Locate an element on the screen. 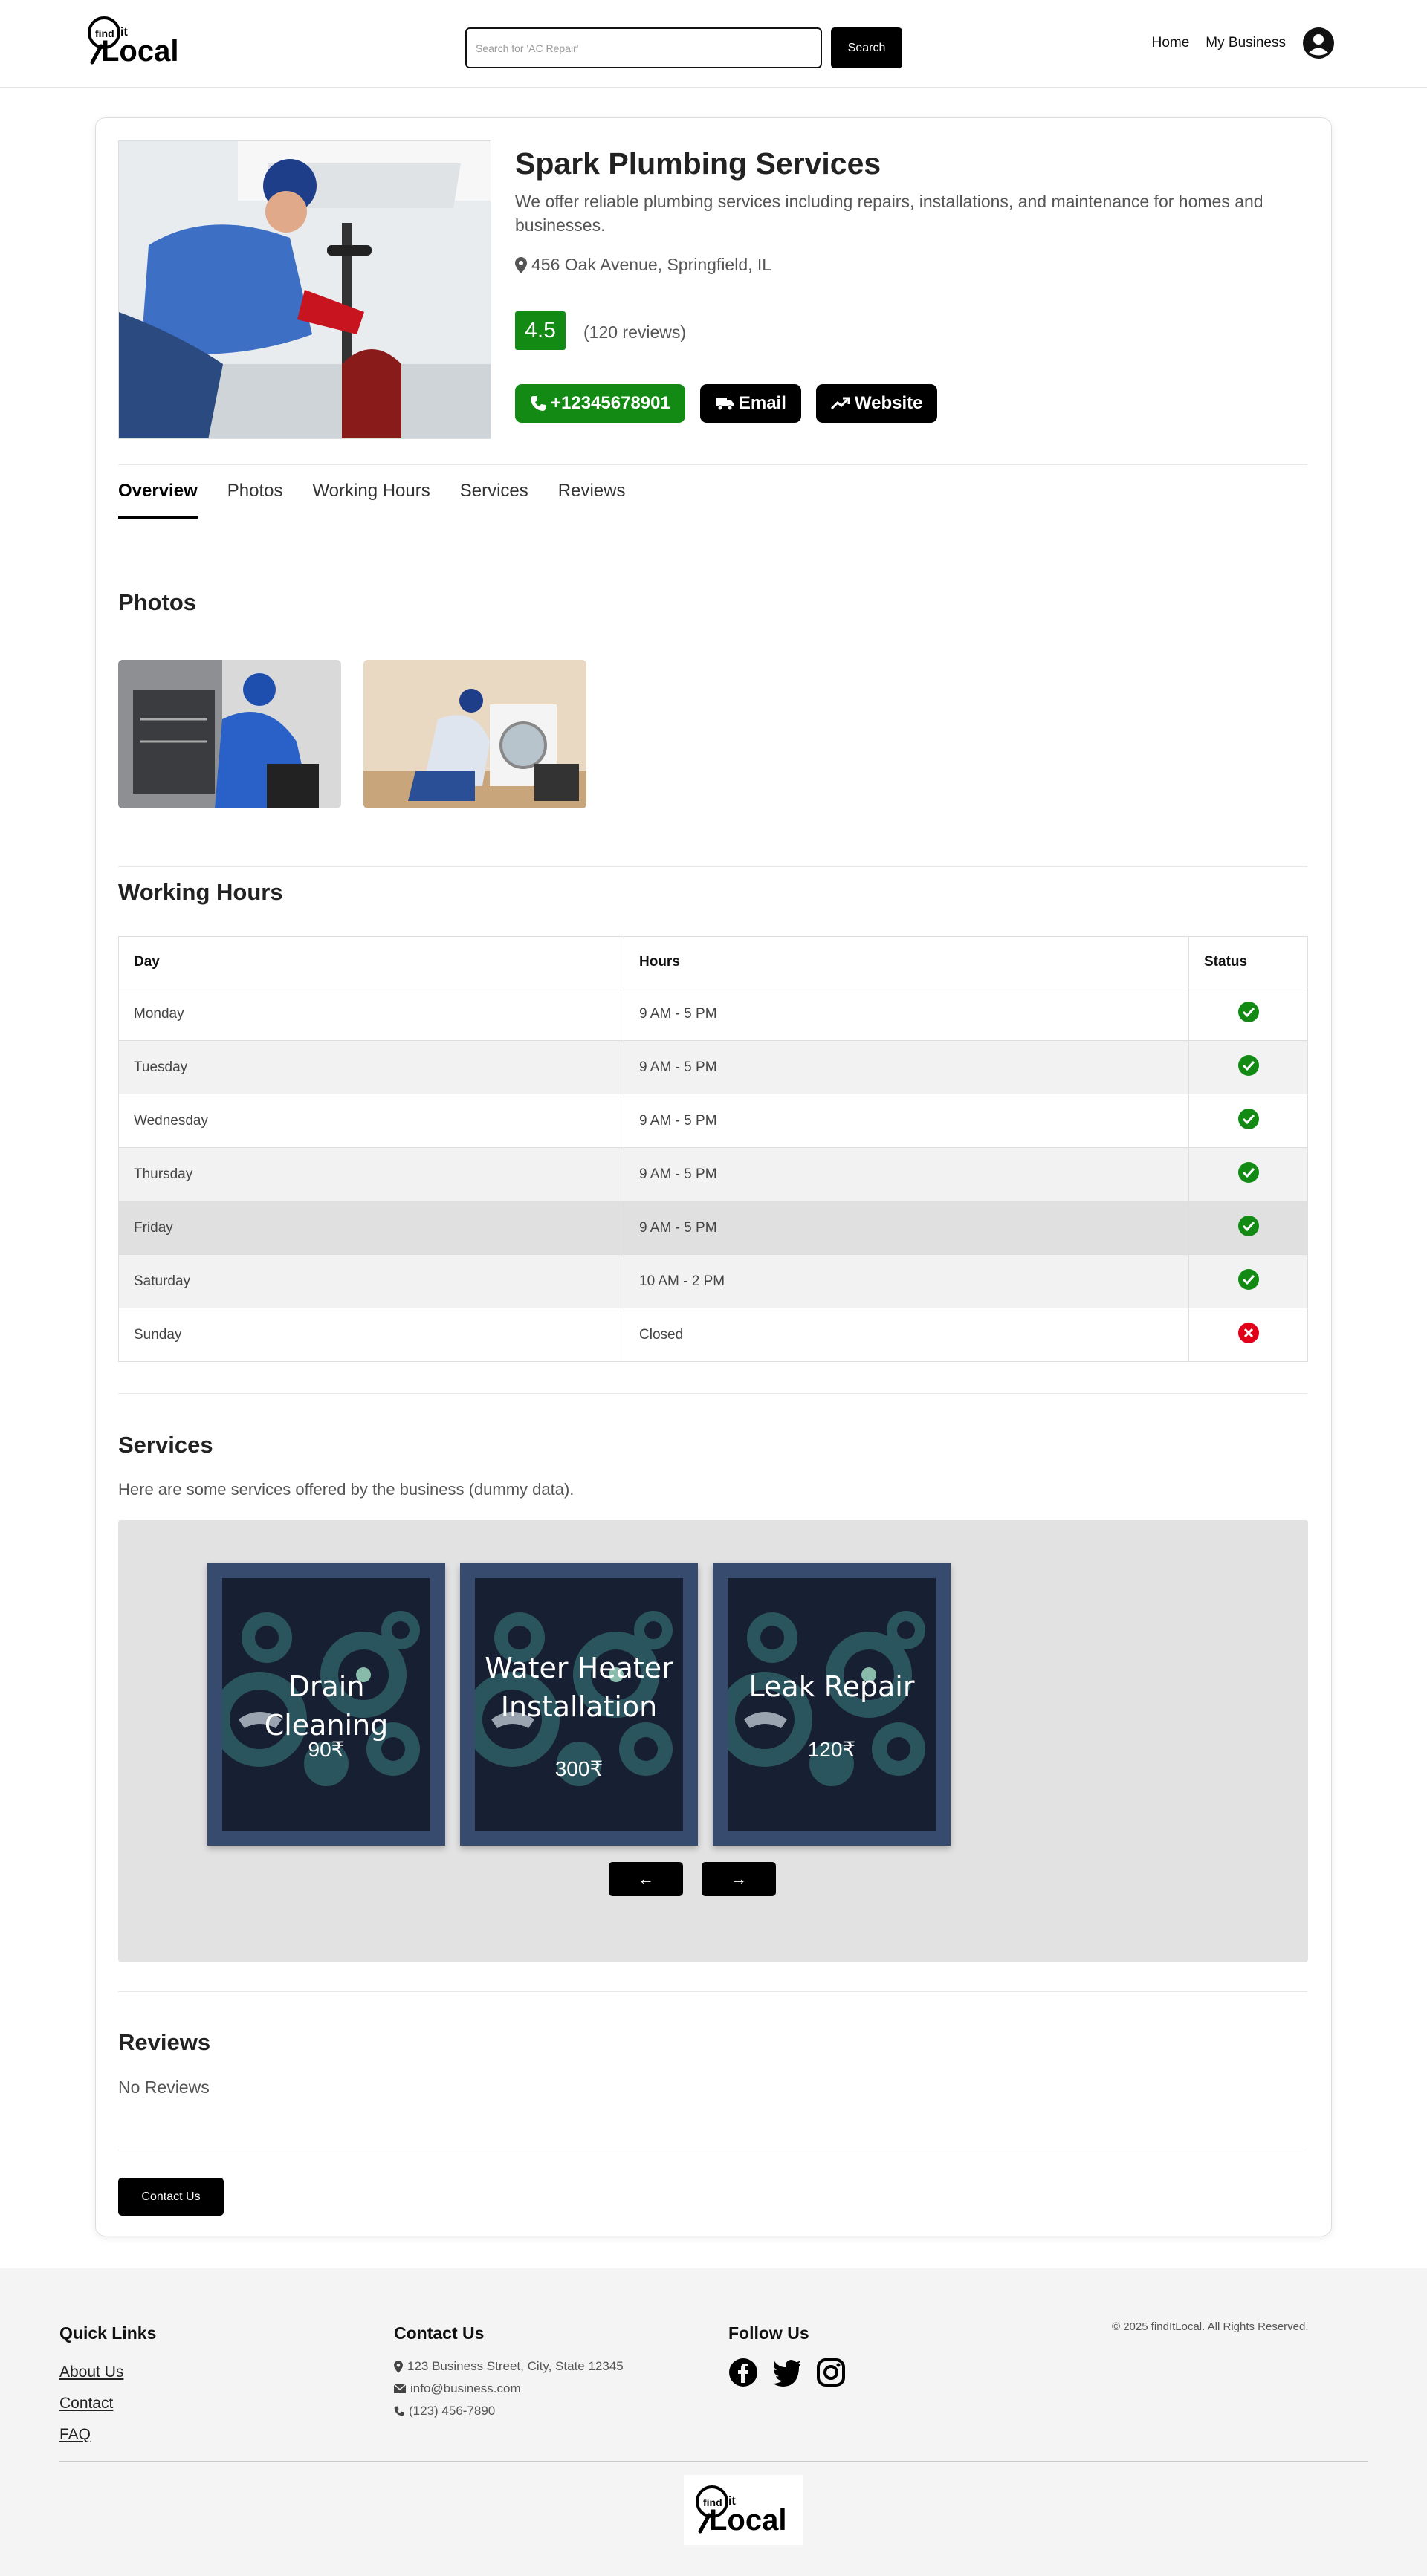  service-card: Leak Repair 120₹ is located at coordinates (832, 1704).